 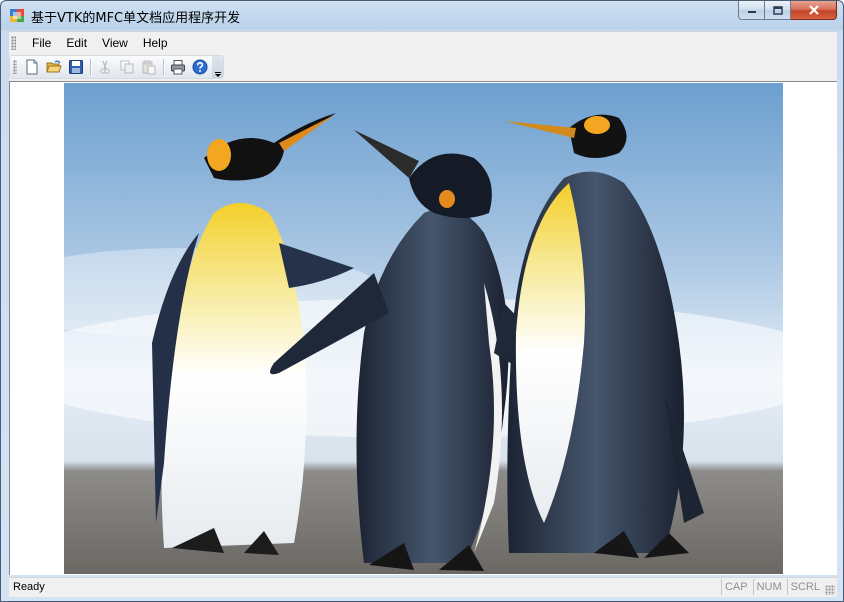 What do you see at coordinates (76, 43) in the screenshot?
I see `menu-edit: Edit` at bounding box center [76, 43].